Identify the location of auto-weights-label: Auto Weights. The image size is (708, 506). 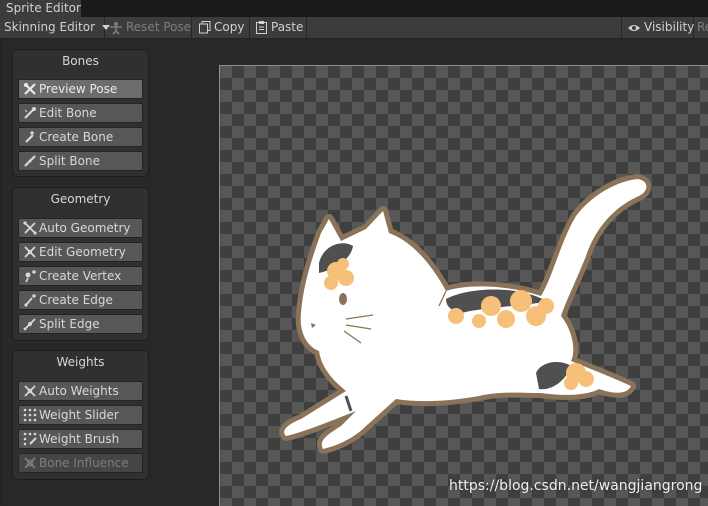
(79, 391).